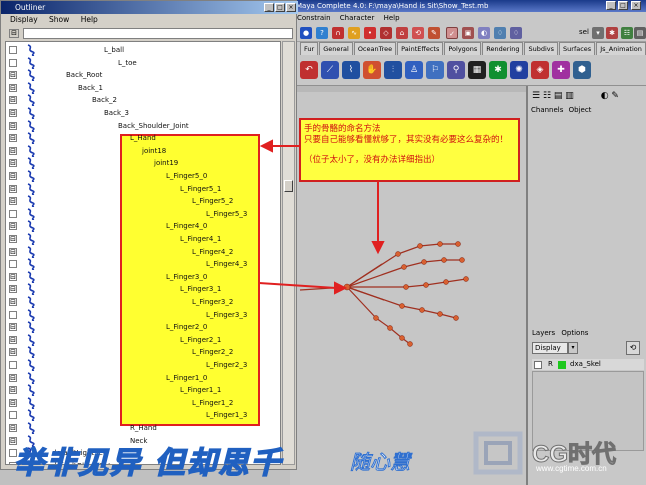  What do you see at coordinates (266, 146) in the screenshot?
I see `arrow-head-left` at bounding box center [266, 146].